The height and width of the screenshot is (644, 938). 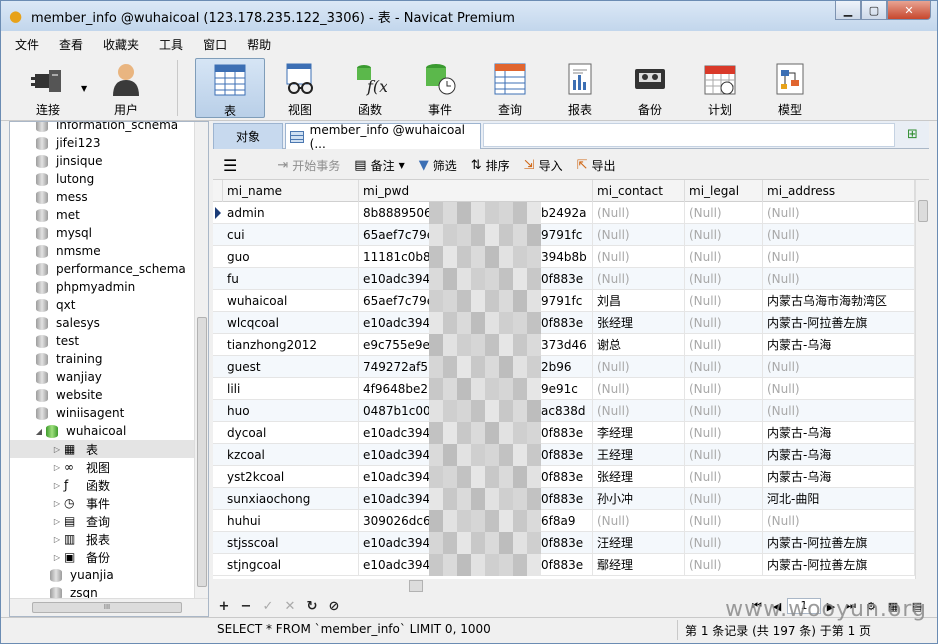 What do you see at coordinates (103, 251) in the screenshot?
I see `tree-db-nmsme: nmsme` at bounding box center [103, 251].